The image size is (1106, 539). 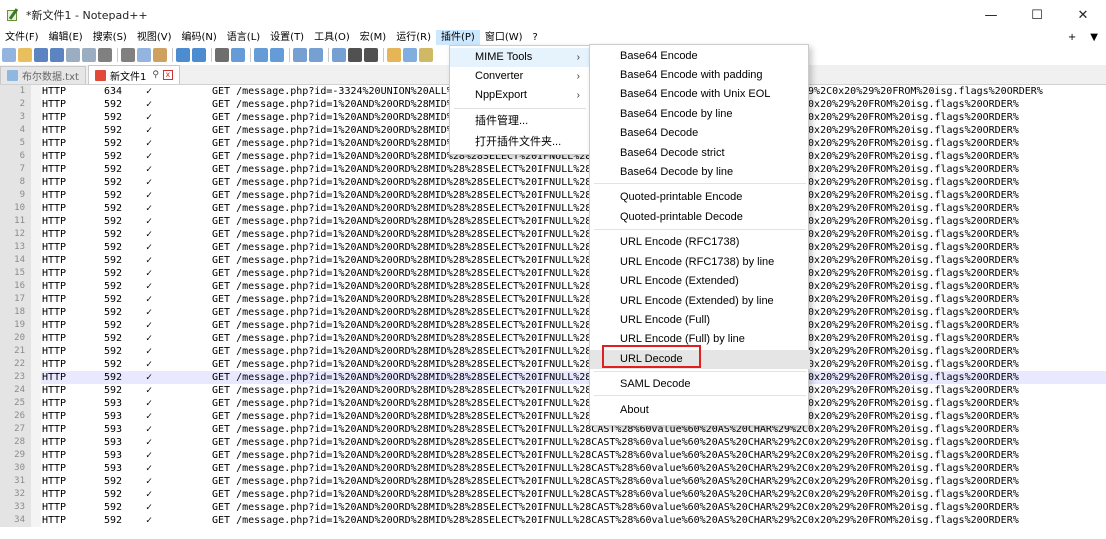 What do you see at coordinates (287, 37) in the screenshot?
I see `menu-settings: 设置(T)` at bounding box center [287, 37].